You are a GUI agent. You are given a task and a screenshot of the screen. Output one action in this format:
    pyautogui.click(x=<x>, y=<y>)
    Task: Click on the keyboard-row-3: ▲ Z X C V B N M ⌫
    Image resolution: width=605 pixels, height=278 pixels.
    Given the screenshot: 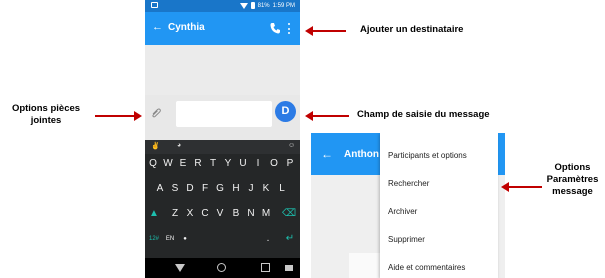 What is the action you would take?
    pyautogui.click(x=222, y=215)
    